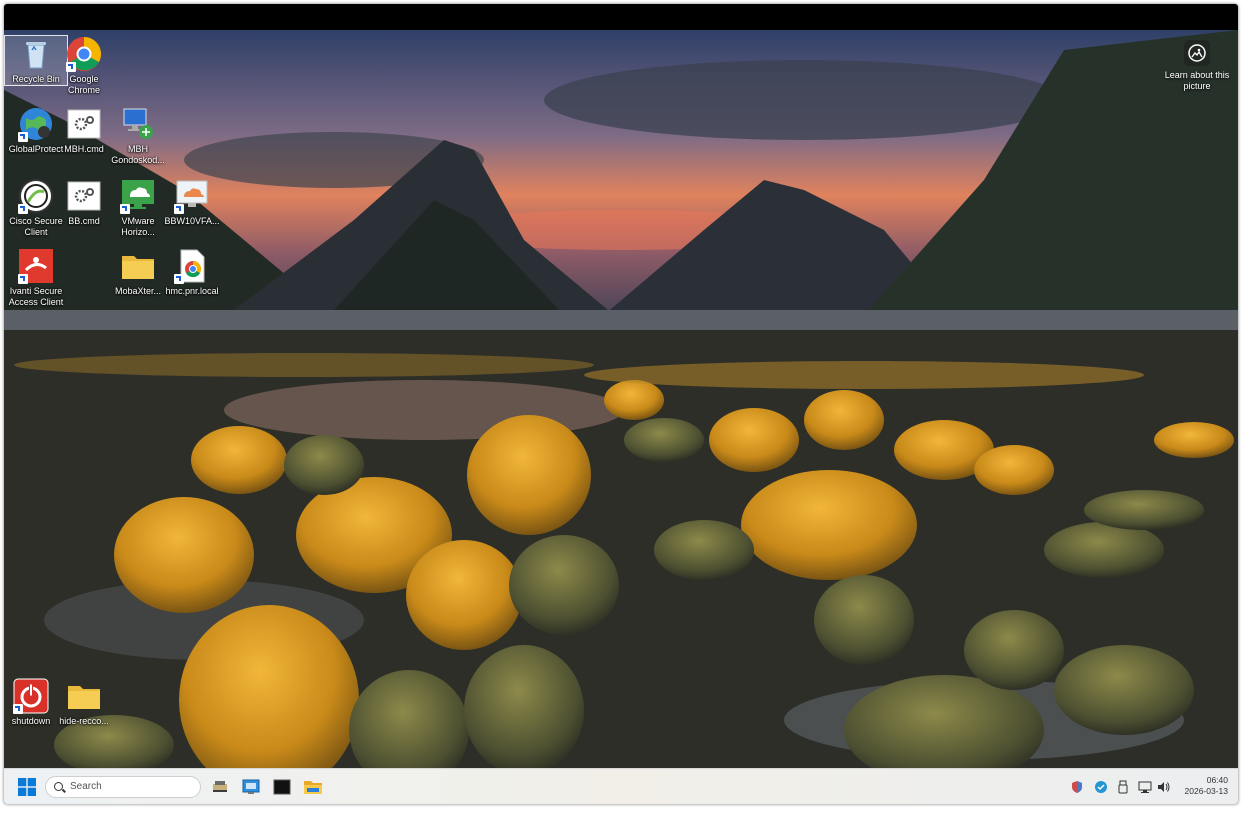 This screenshot has height=816, width=1242. I want to click on taskbar-terminal, so click(282, 787).